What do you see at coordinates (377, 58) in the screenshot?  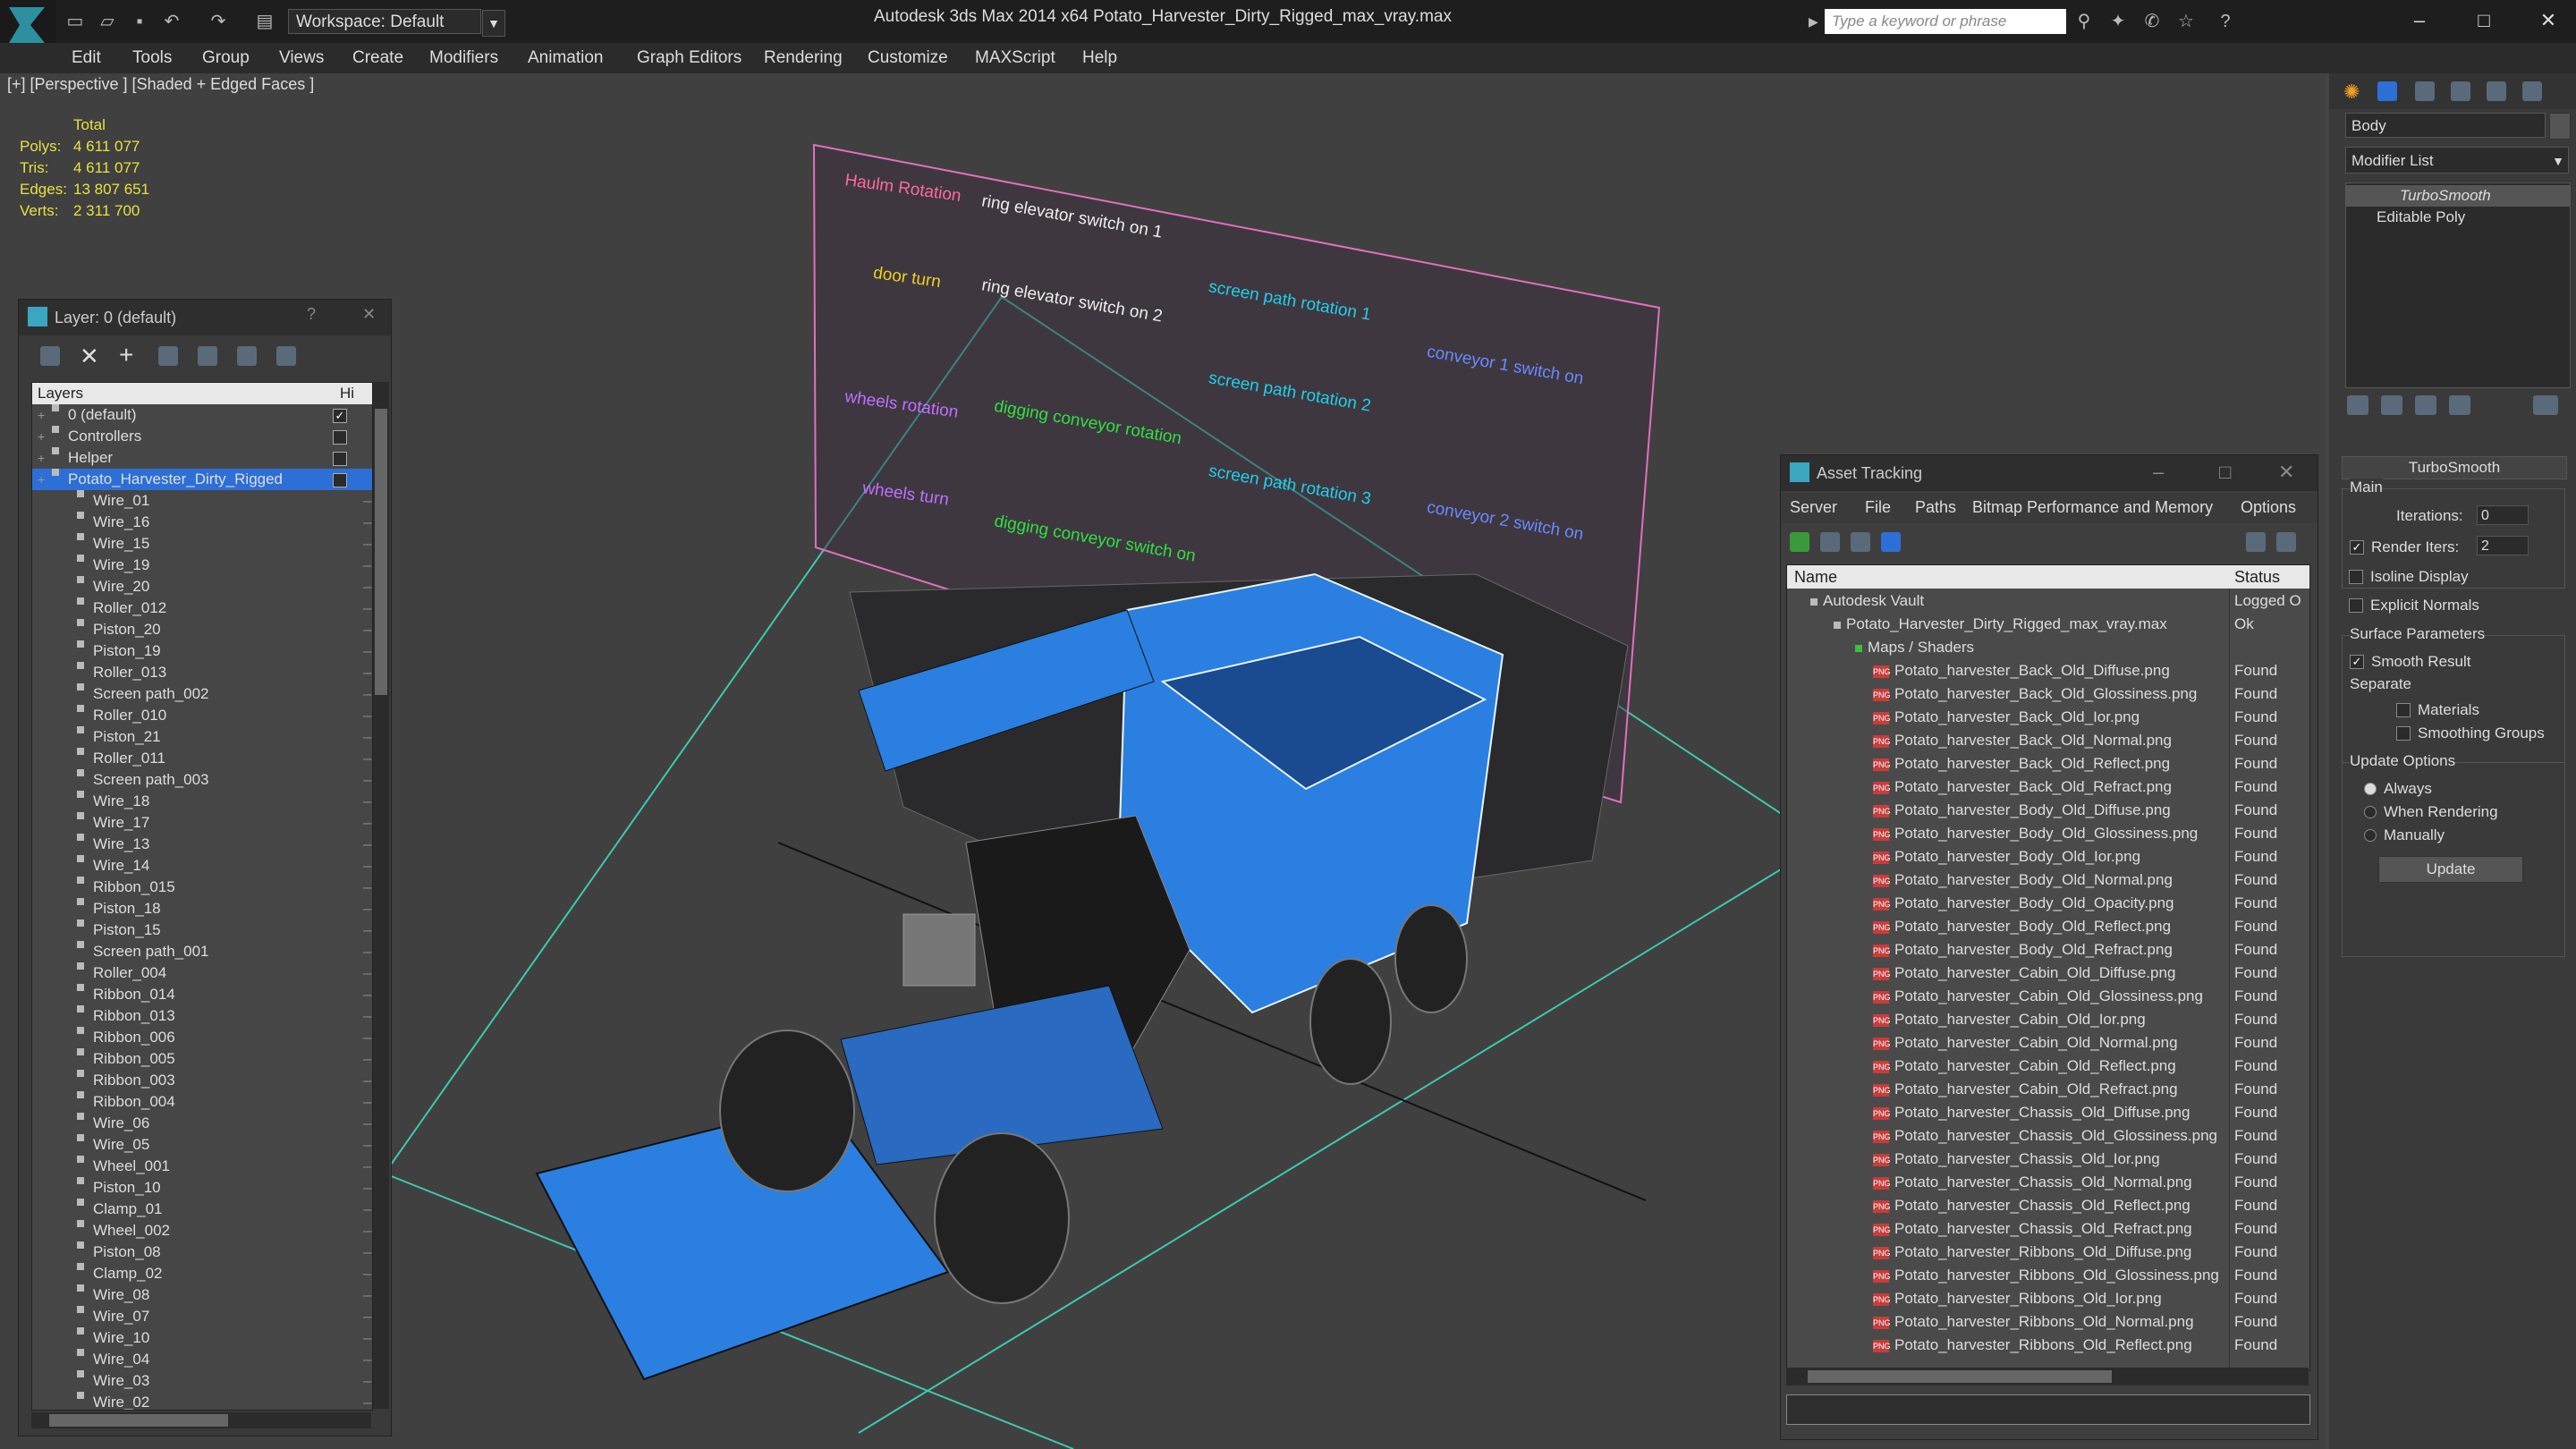 I see `menu-create: Create` at bounding box center [377, 58].